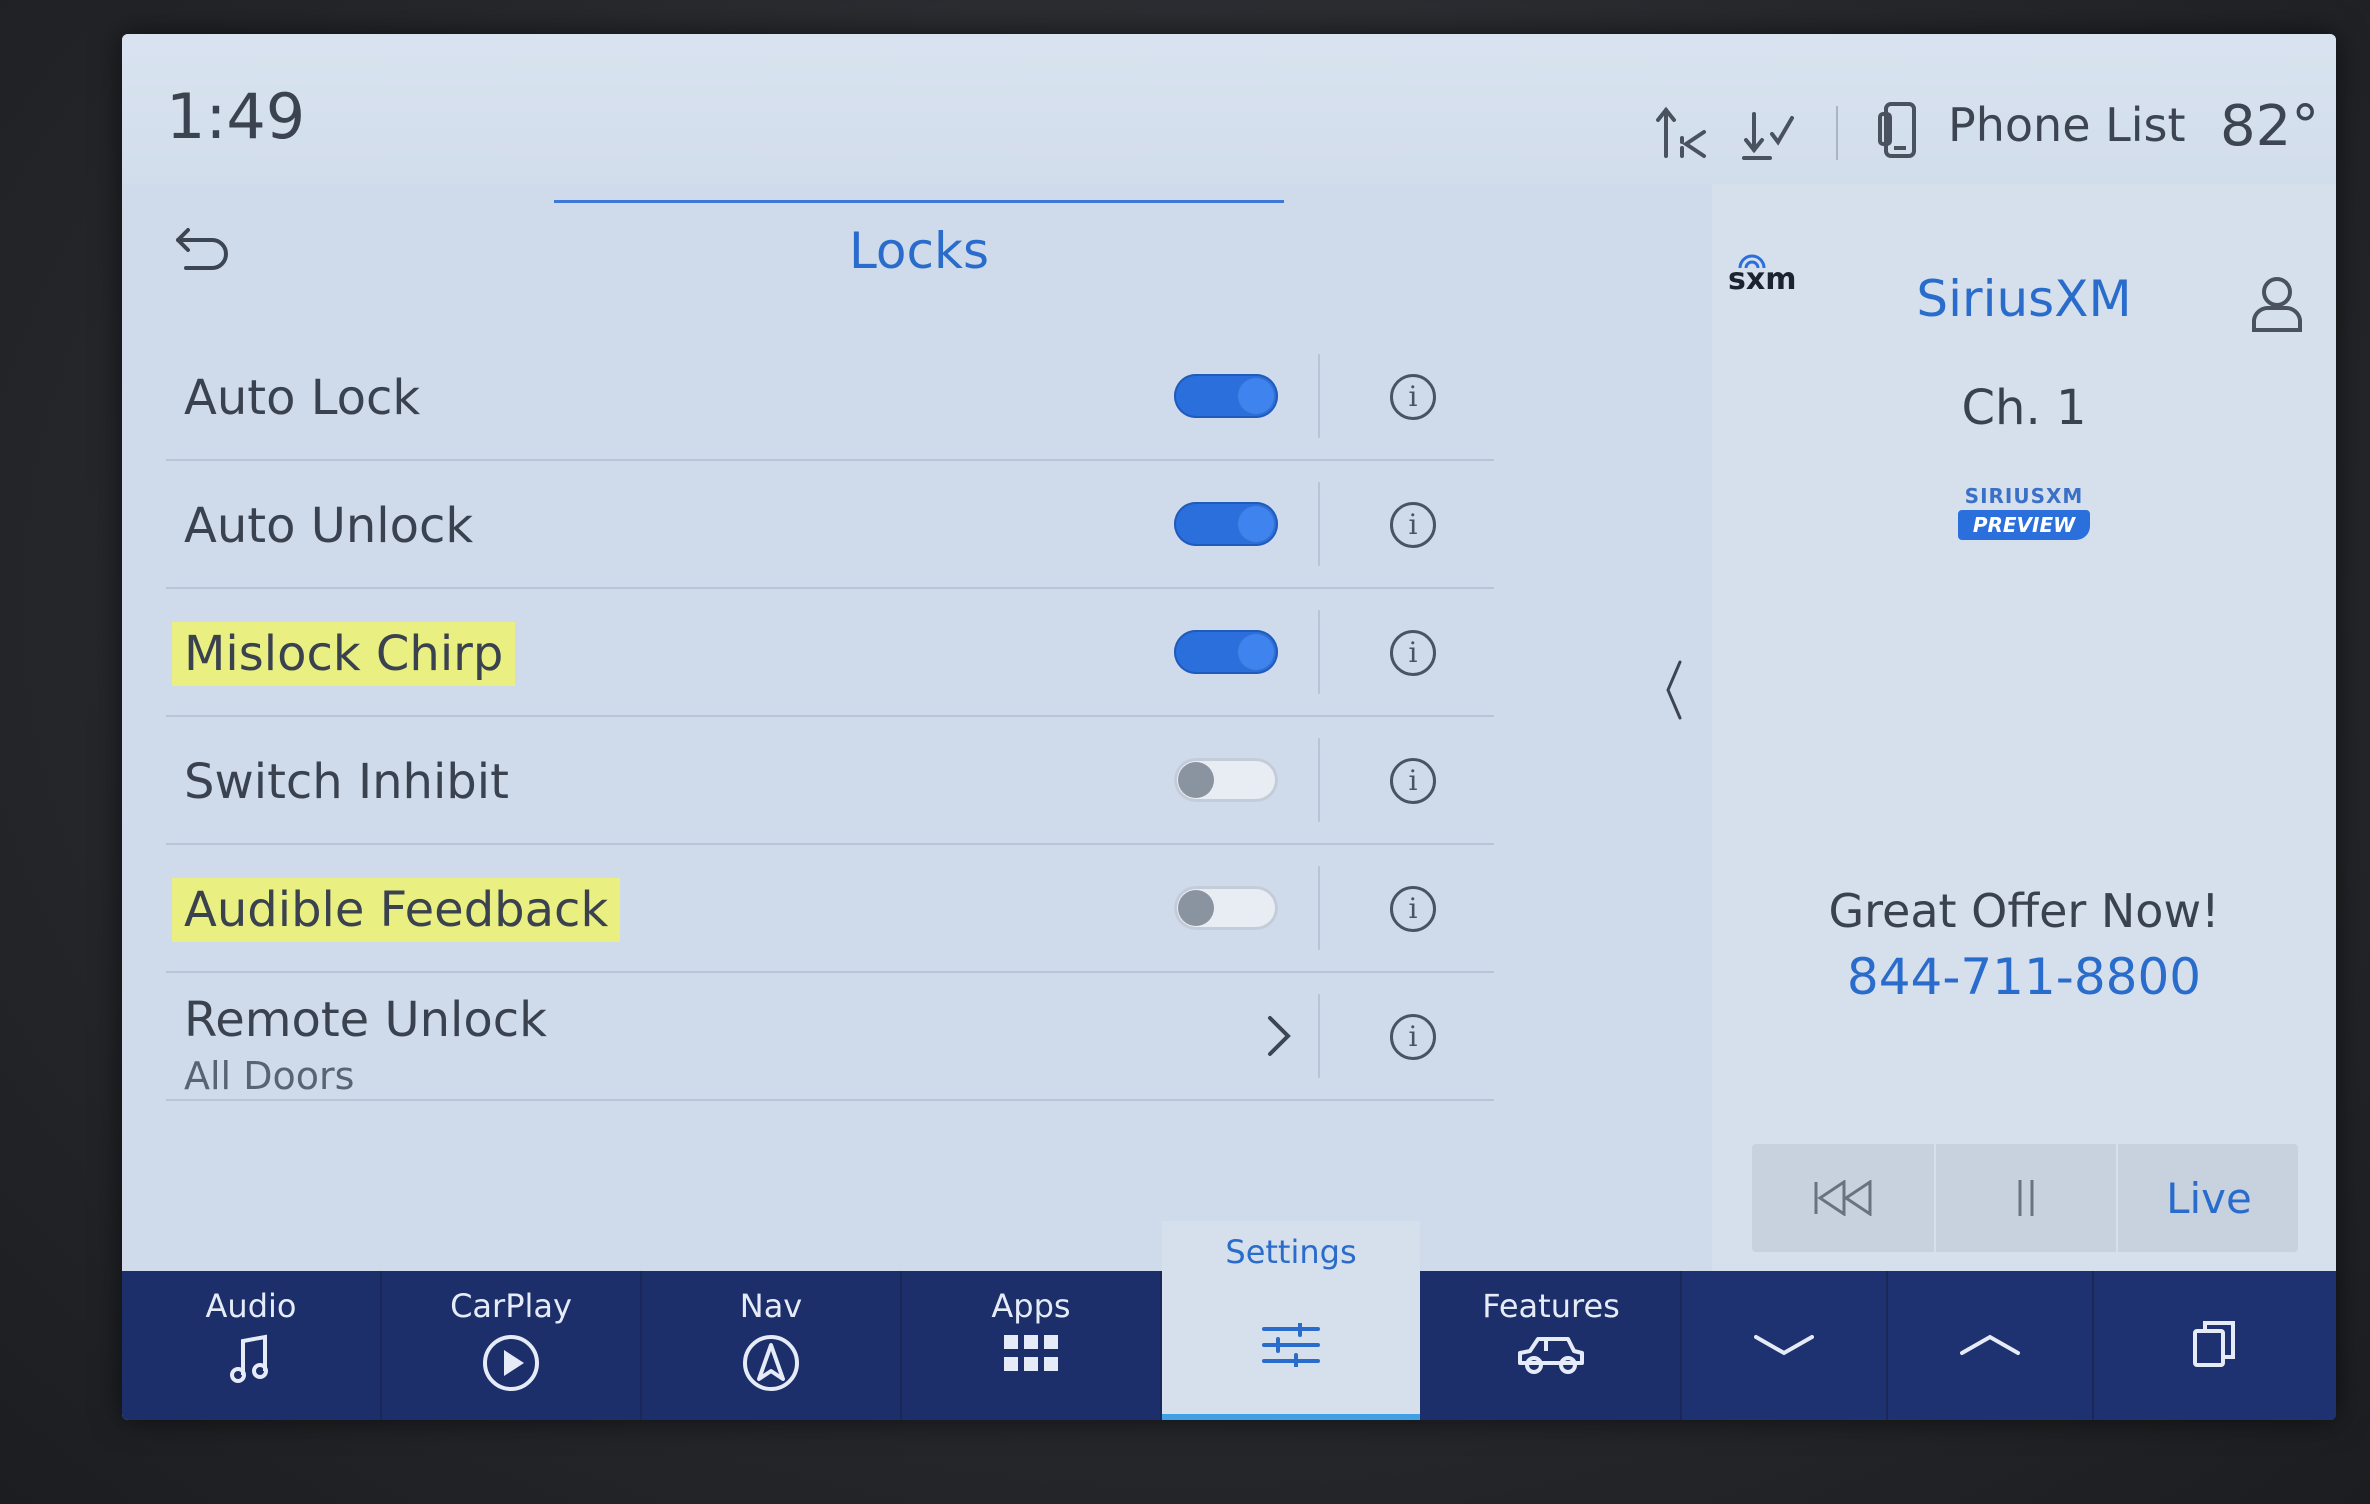 The height and width of the screenshot is (1504, 2370). Describe the element at coordinates (2024, 977) in the screenshot. I see `offer-phone-number: 844-711-8800` at that location.